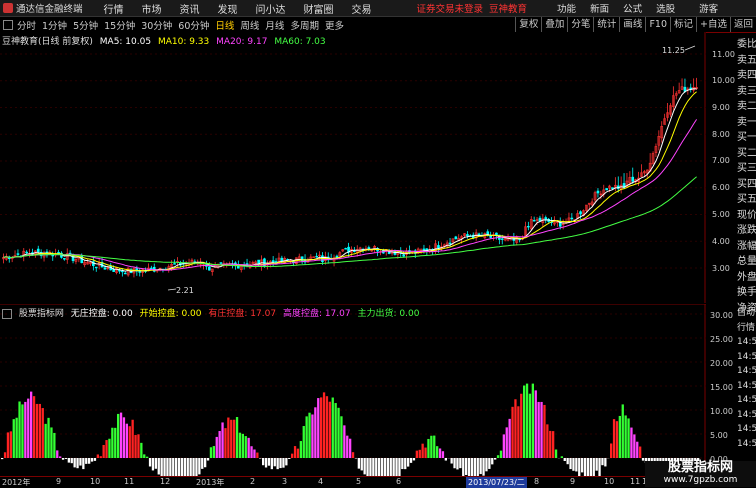 The width and height of the screenshot is (756, 488). Describe the element at coordinates (299, 42) in the screenshot. I see `ma60-label: MA60: 7.03` at that location.